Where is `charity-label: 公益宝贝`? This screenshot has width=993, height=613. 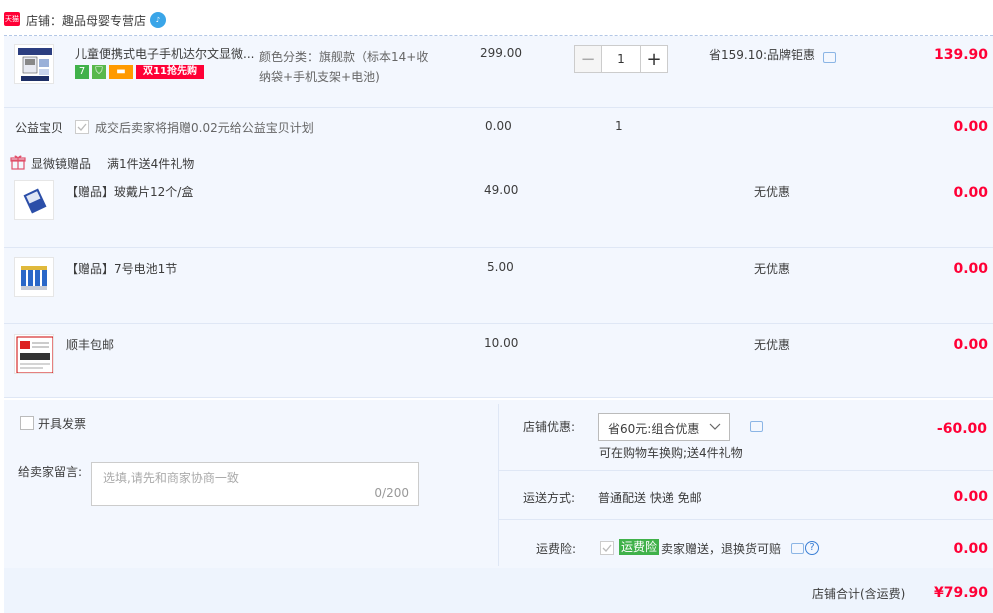
charity-label: 公益宝贝 is located at coordinates (39, 128).